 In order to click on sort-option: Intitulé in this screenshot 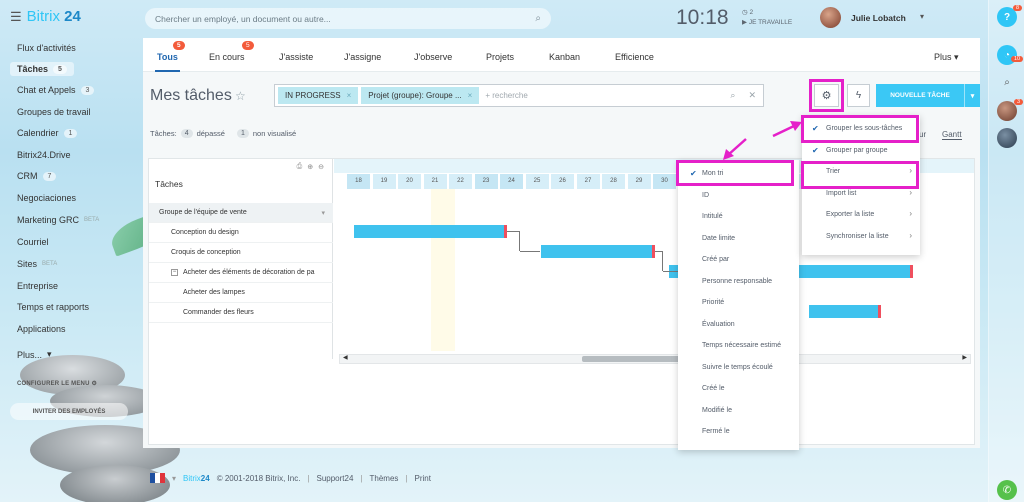, I will do `click(712, 216)`.